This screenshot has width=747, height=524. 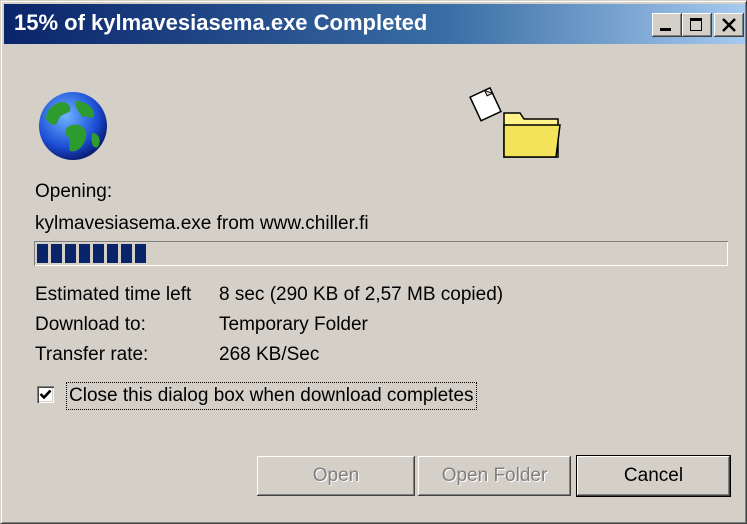 What do you see at coordinates (361, 294) in the screenshot?
I see `time-left-value: 8 sec (290 KB of 2,57 MB copied)` at bounding box center [361, 294].